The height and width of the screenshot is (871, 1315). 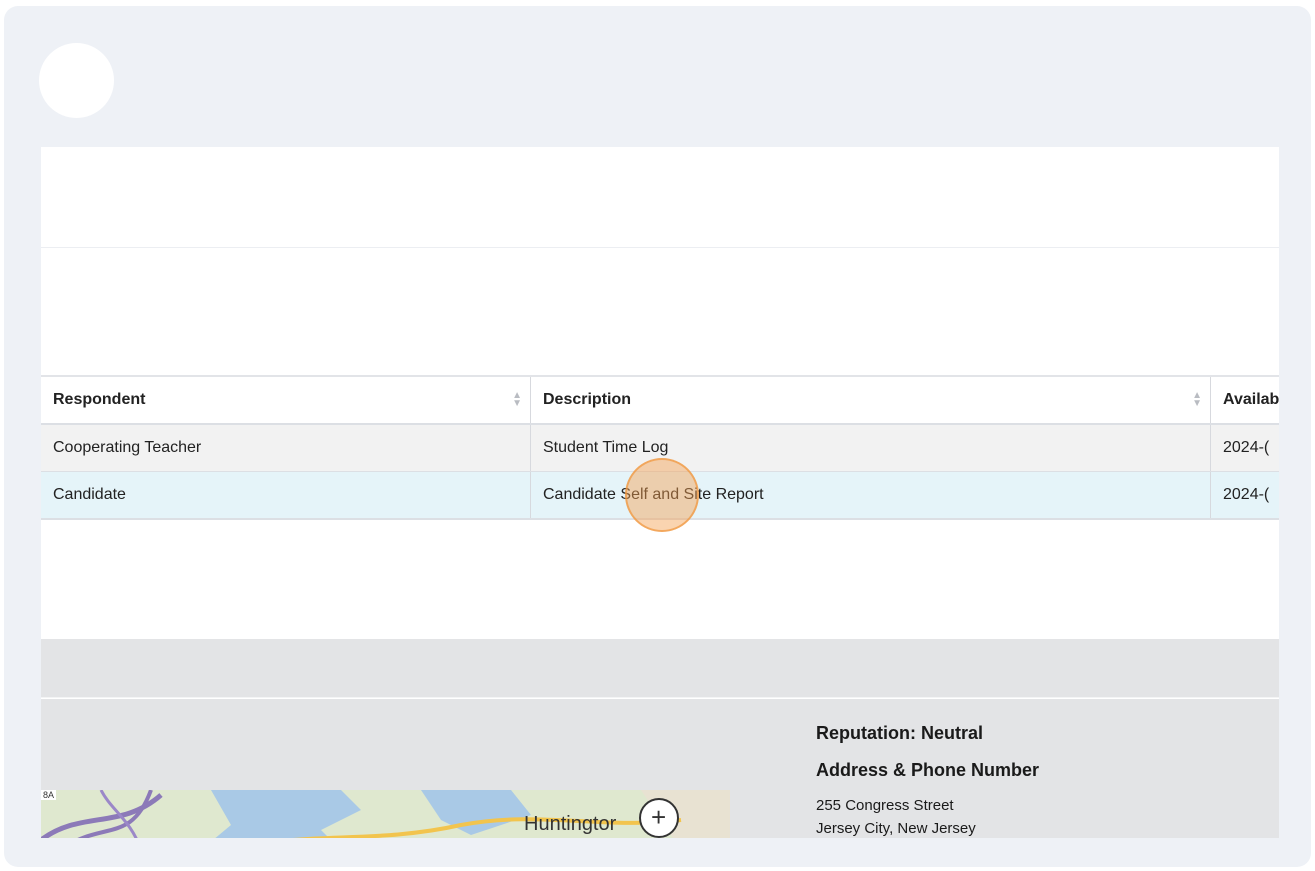 What do you see at coordinates (660, 668) in the screenshot?
I see `footer-band` at bounding box center [660, 668].